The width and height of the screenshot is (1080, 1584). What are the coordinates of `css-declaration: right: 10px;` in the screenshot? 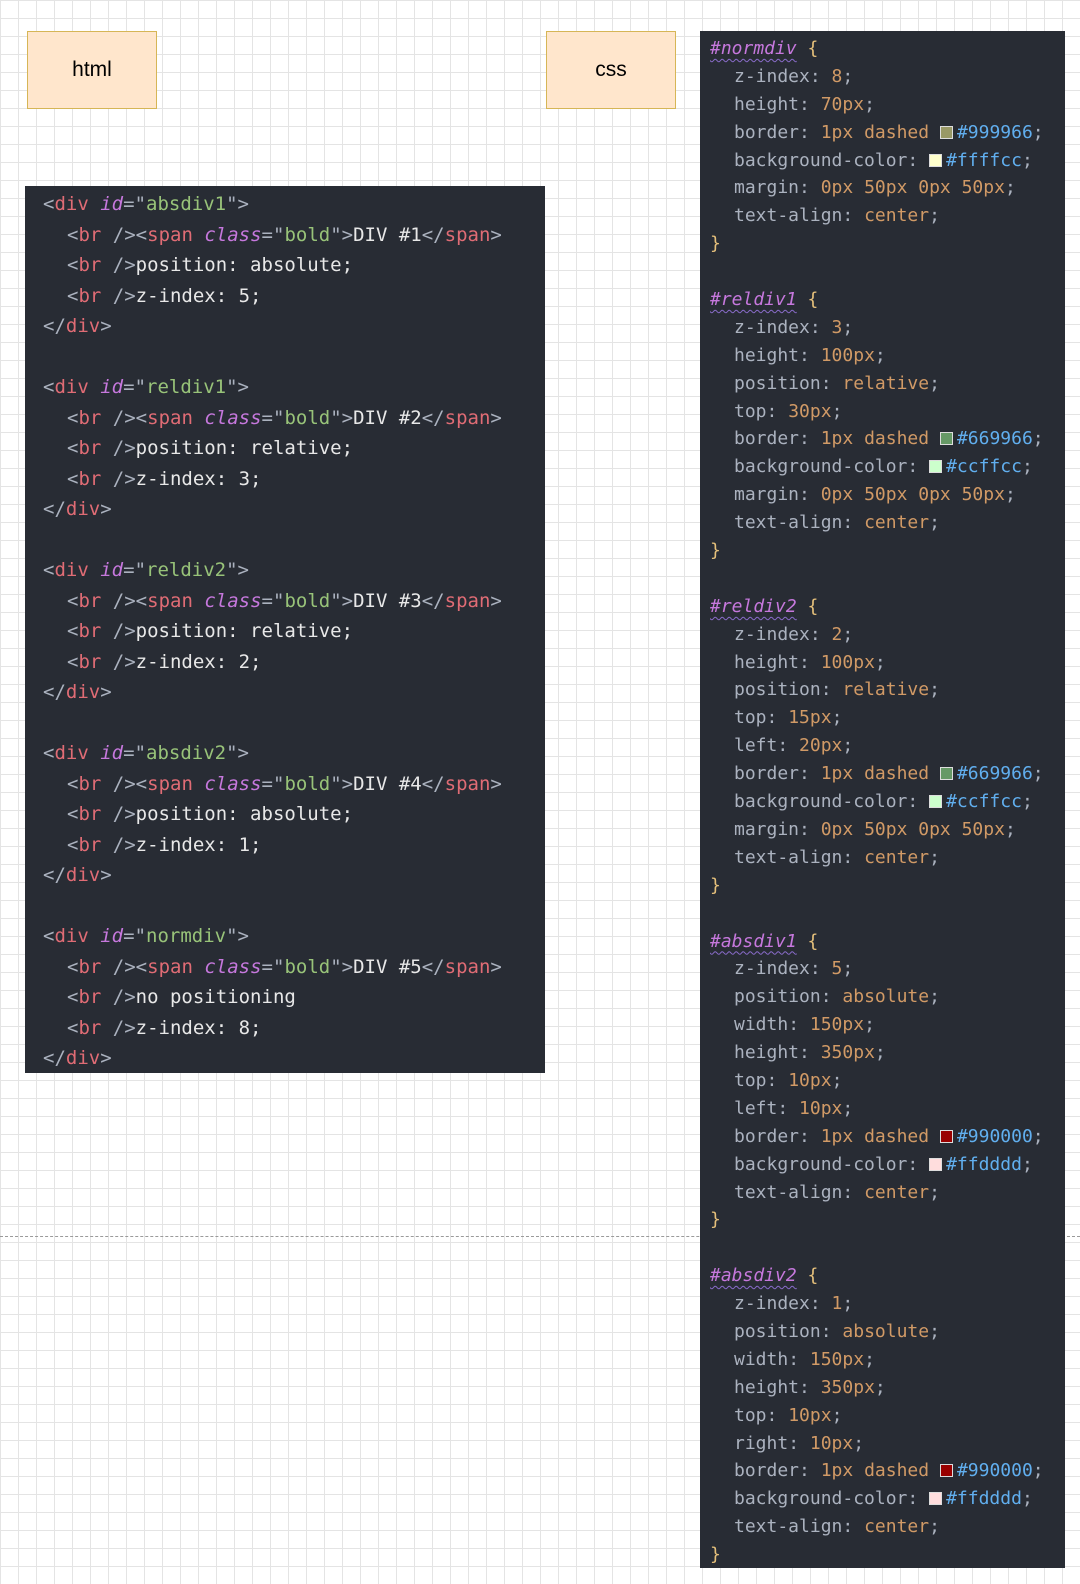 It's located at (887, 1444).